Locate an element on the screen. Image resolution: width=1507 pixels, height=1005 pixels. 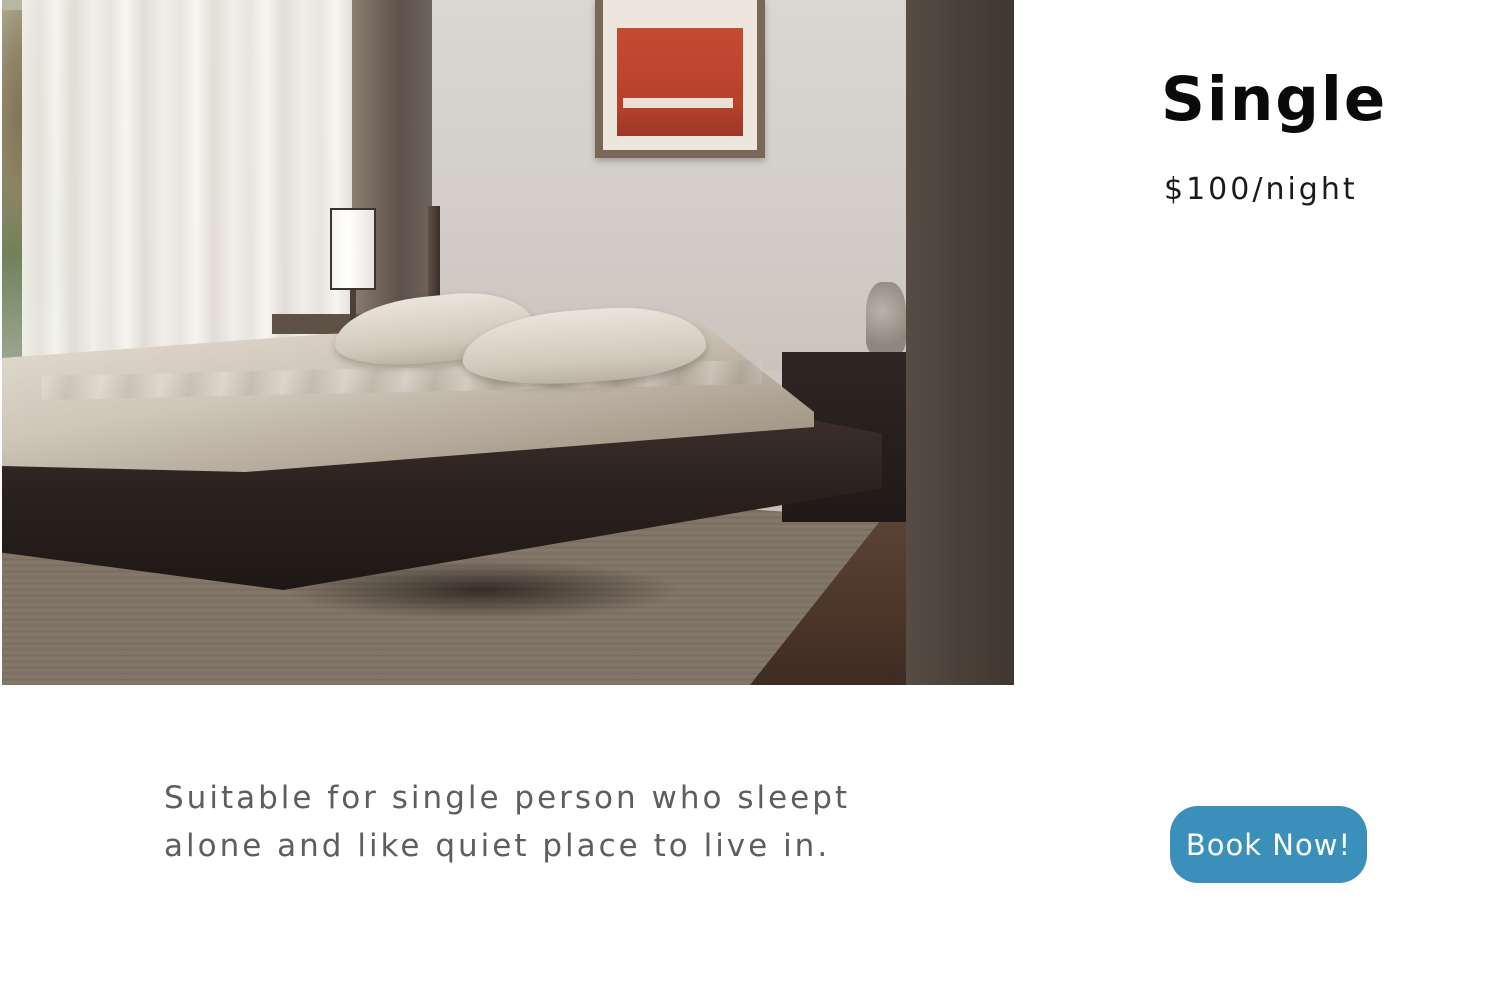
wall-art-stripe is located at coordinates (678, 103).